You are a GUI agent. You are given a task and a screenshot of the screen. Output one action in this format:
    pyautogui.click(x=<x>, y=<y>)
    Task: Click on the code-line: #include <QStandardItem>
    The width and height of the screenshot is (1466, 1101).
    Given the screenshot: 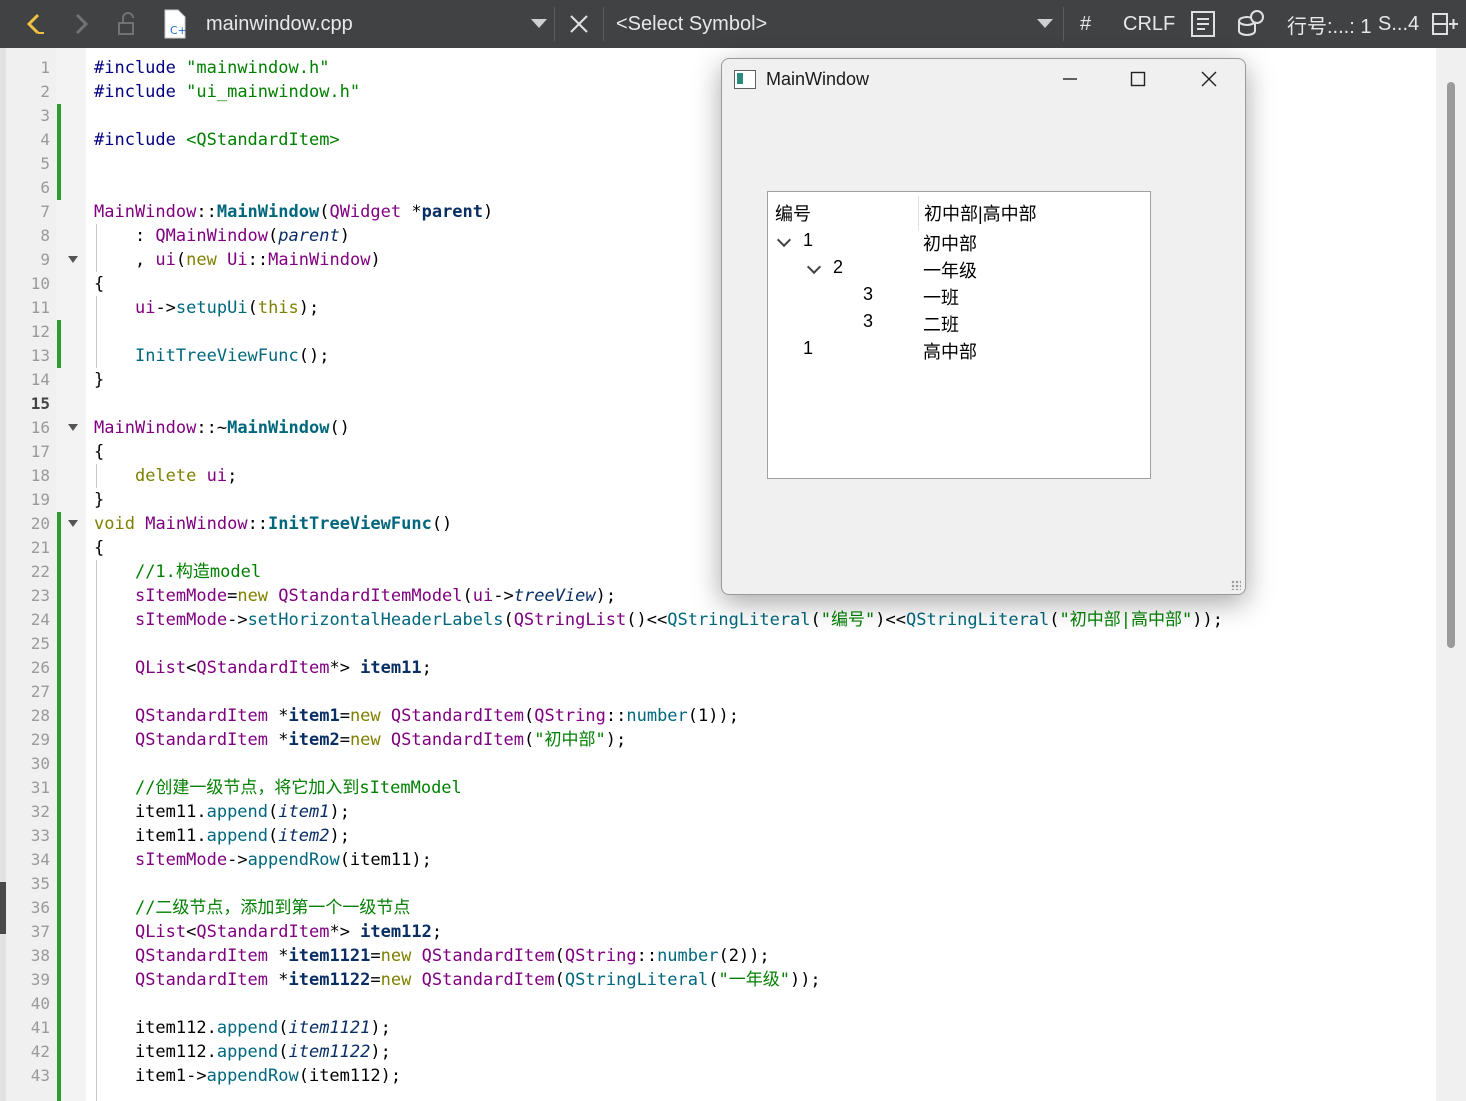 What is the action you would take?
    pyautogui.click(x=217, y=140)
    